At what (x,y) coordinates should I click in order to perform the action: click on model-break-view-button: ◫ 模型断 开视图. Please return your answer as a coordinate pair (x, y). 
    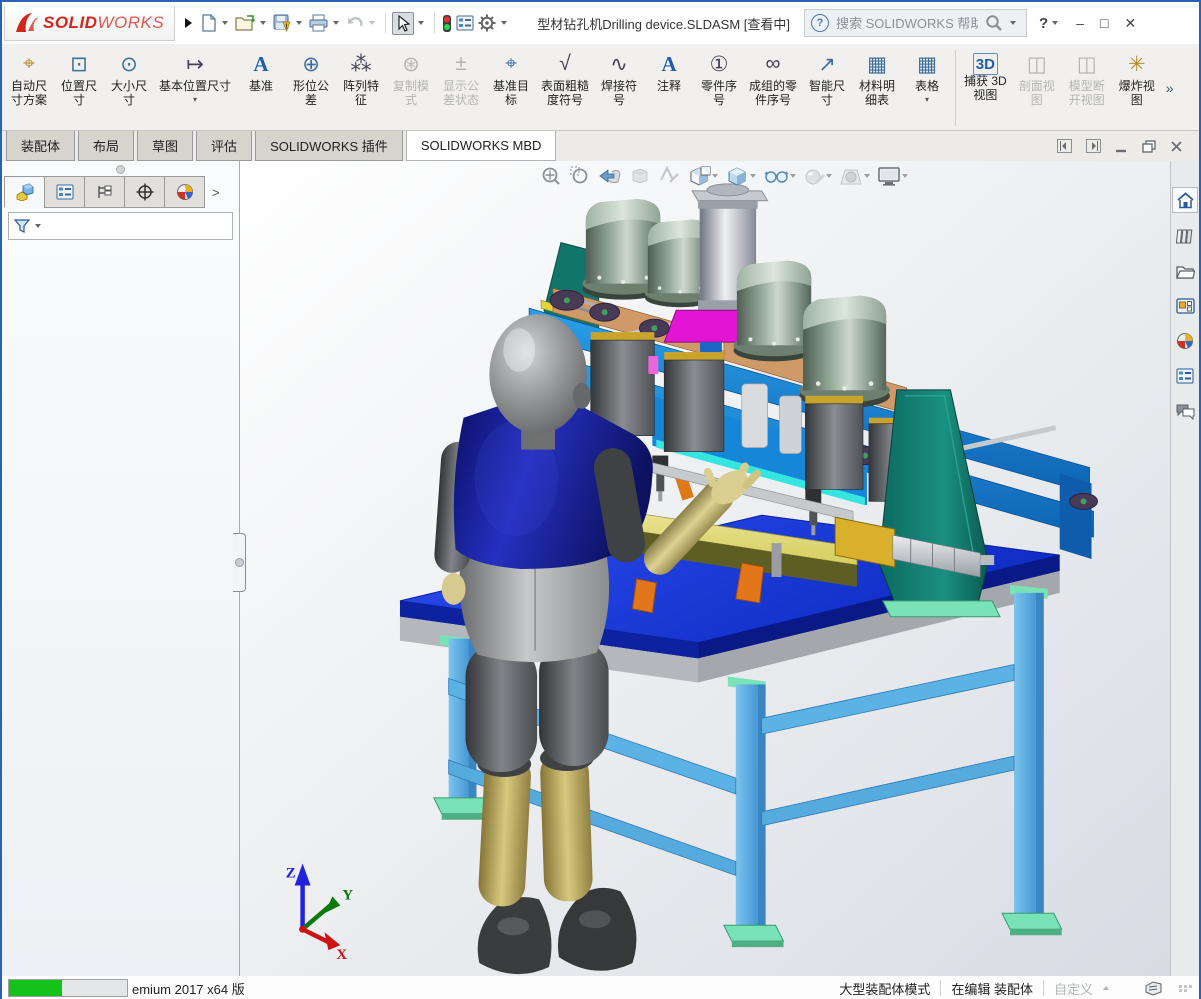
    Looking at the image, I should click on (1087, 88).